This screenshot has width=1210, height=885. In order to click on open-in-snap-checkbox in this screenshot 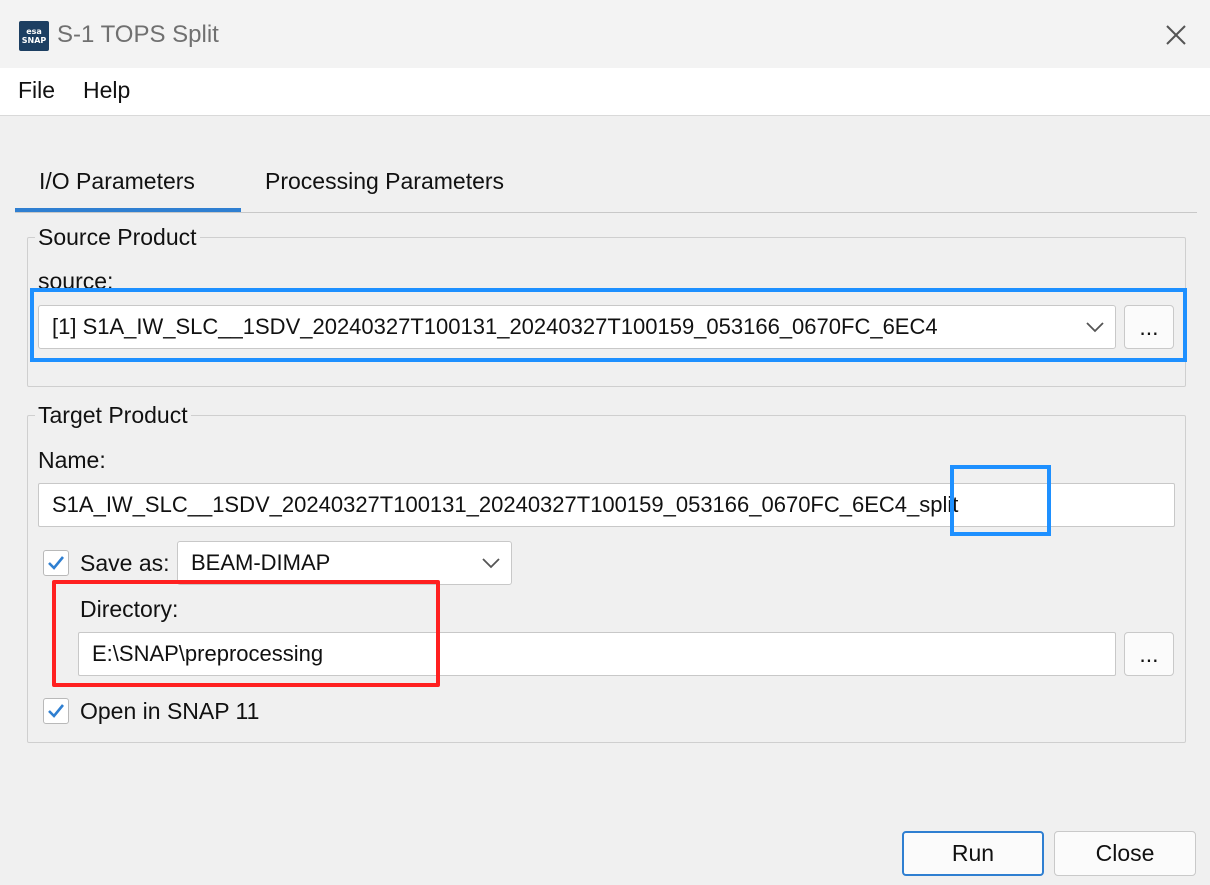, I will do `click(56, 711)`.